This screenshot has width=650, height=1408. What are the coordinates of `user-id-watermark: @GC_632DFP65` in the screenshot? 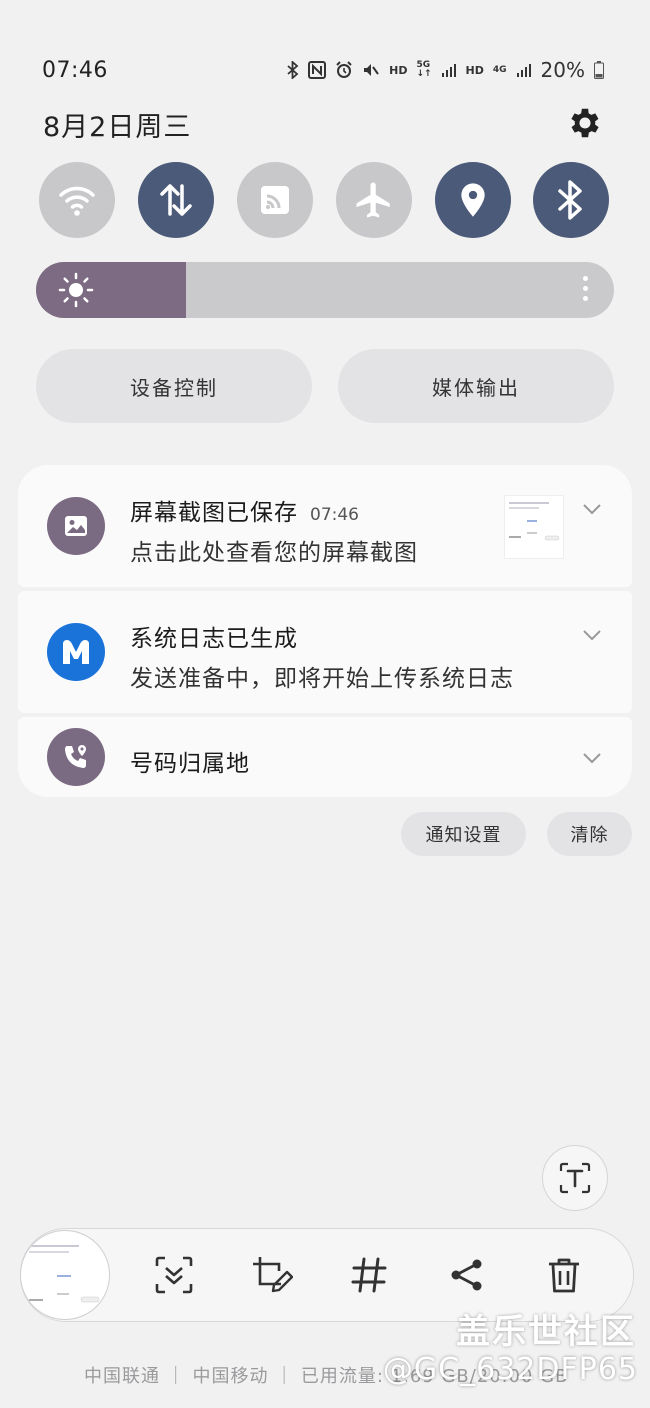 It's located at (510, 1369).